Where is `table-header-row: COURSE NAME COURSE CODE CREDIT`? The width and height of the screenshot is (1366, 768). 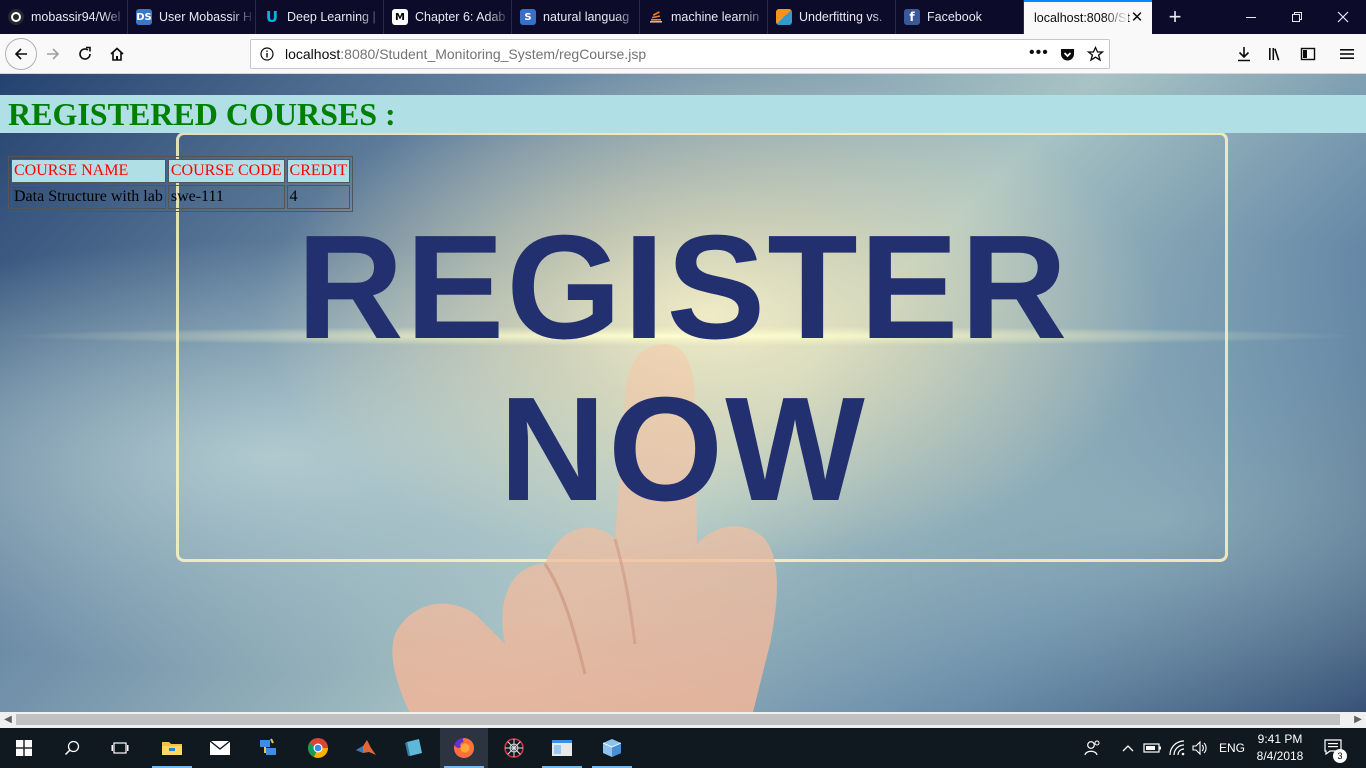
table-header-row: COURSE NAME COURSE CODE CREDIT is located at coordinates (181, 171).